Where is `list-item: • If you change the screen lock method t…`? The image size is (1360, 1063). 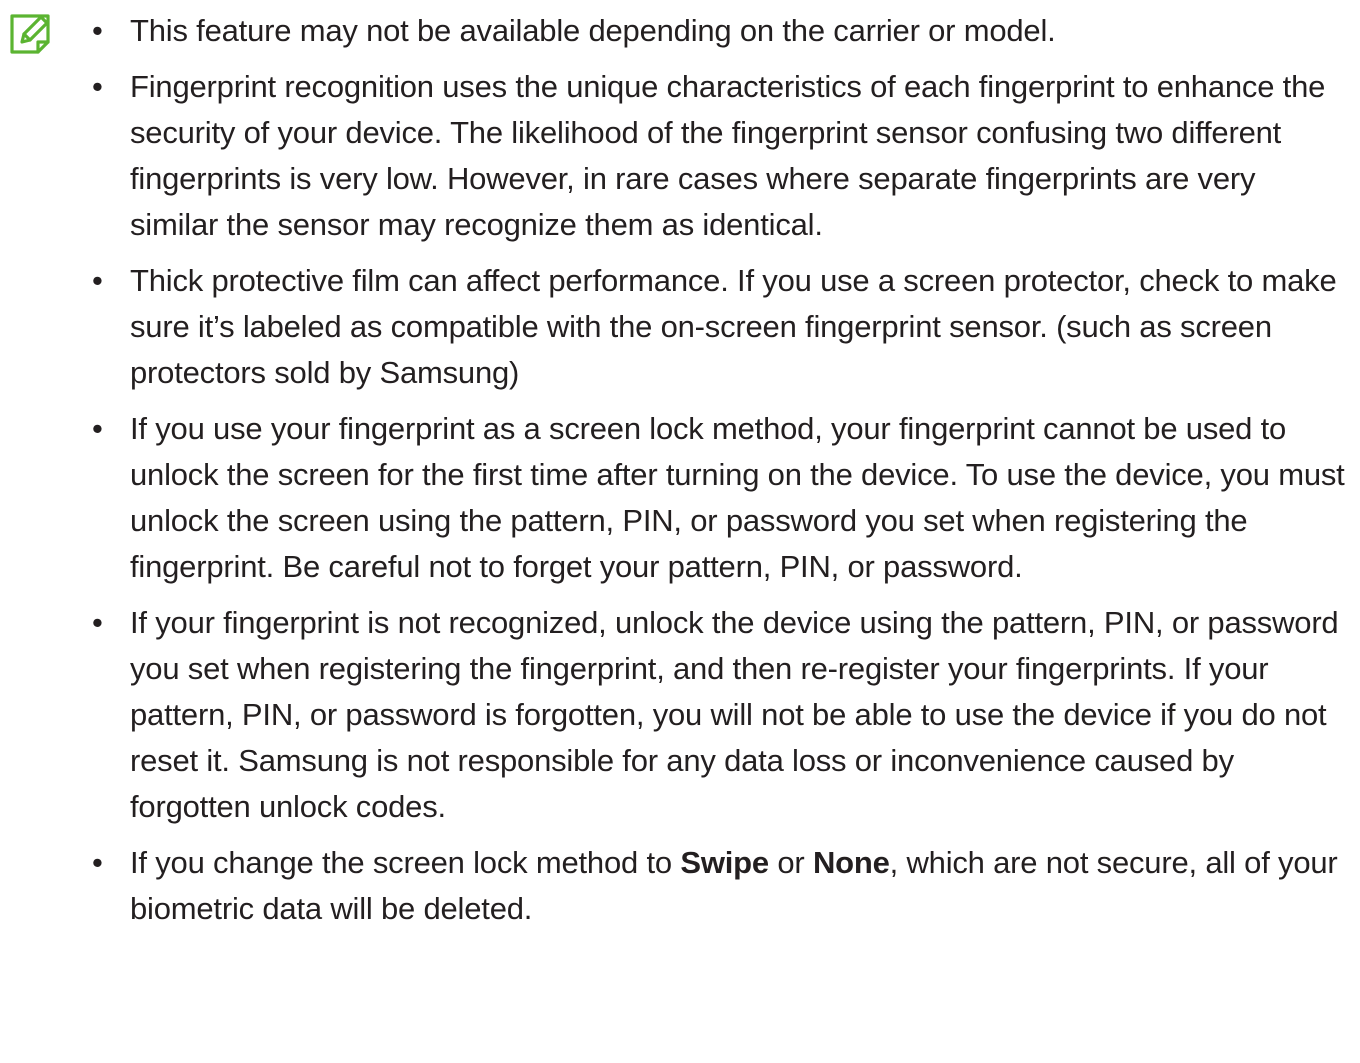 list-item: • If you change the screen lock method t… is located at coordinates (719, 886).